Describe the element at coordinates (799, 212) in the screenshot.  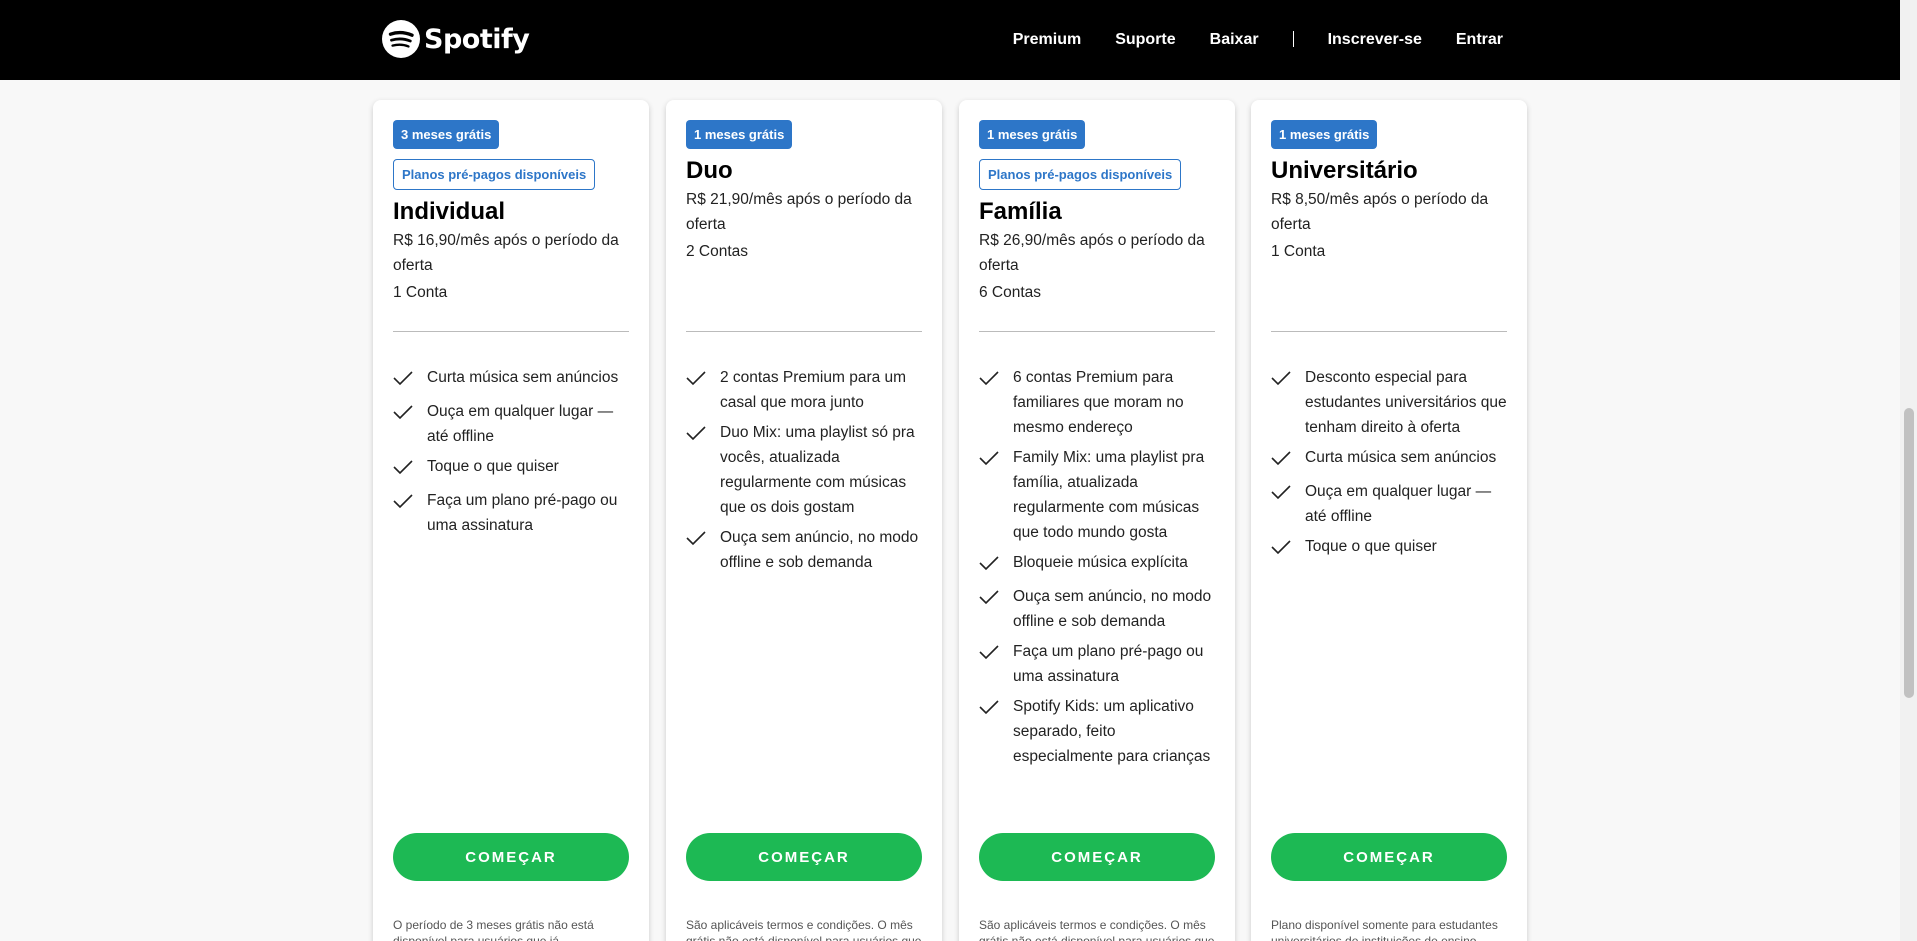
I see `plan-price: R$ 21,90/mês após o período da oferta` at that location.